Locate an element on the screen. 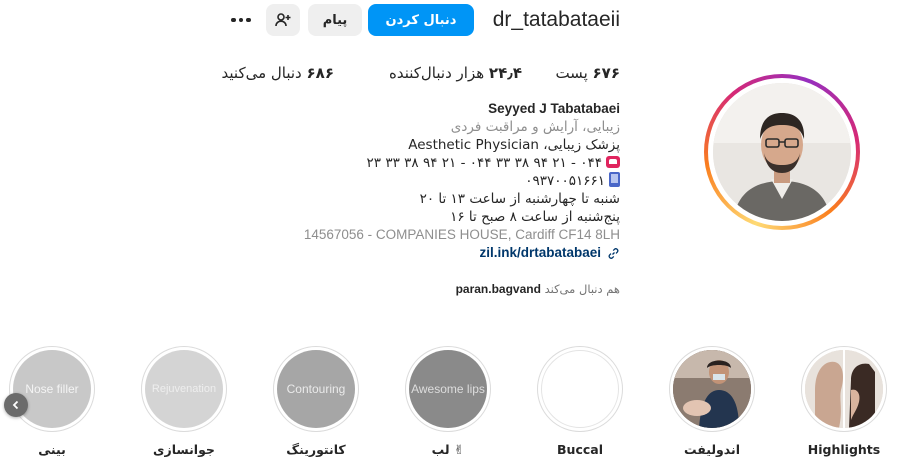 The width and height of the screenshot is (904, 466). more-options-icon is located at coordinates (241, 20).